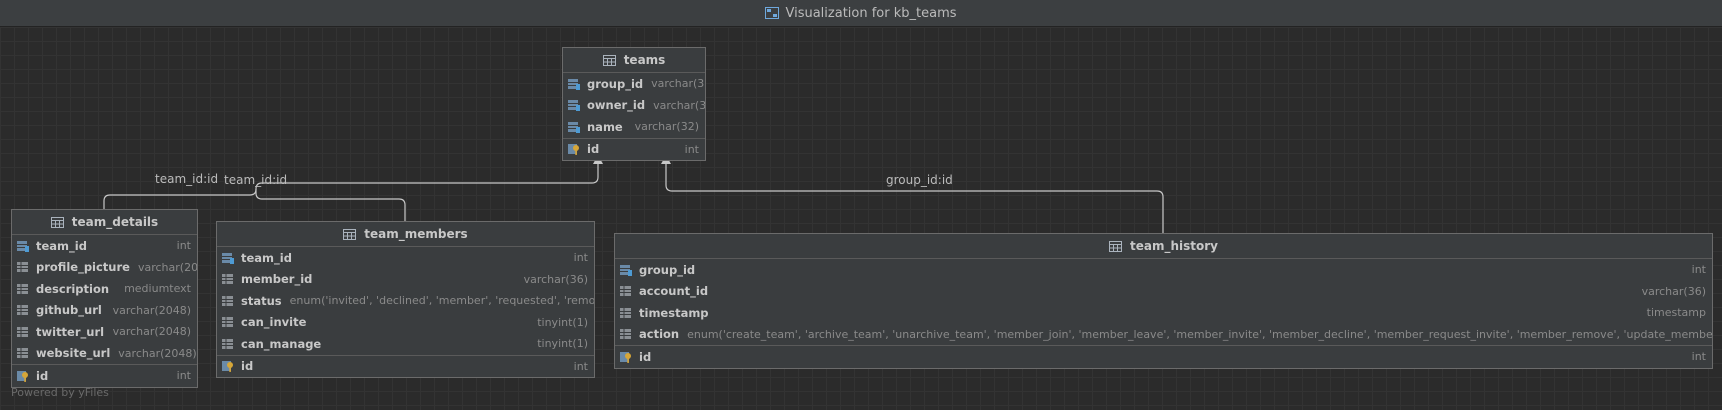  What do you see at coordinates (1163, 270) in the screenshot?
I see `column-row: group_id int` at bounding box center [1163, 270].